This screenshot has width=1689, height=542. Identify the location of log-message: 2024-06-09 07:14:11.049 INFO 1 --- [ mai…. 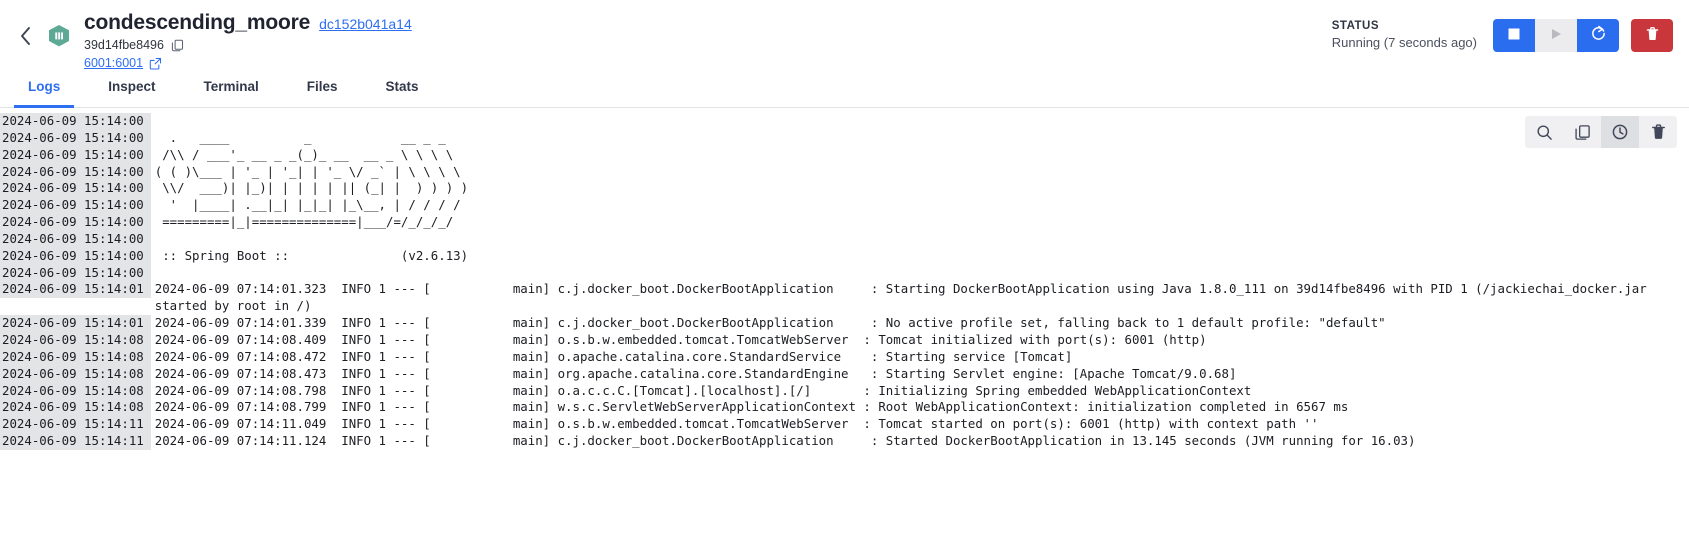
(736, 424).